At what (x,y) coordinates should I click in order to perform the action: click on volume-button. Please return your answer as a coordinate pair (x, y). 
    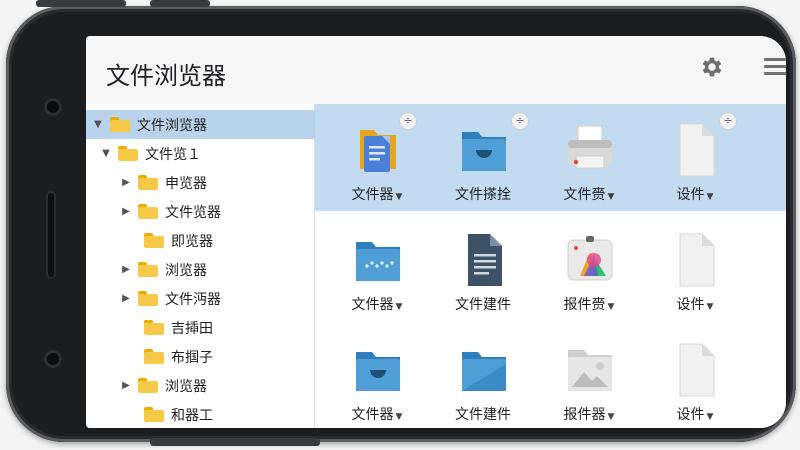
    Looking at the image, I should click on (81, 3).